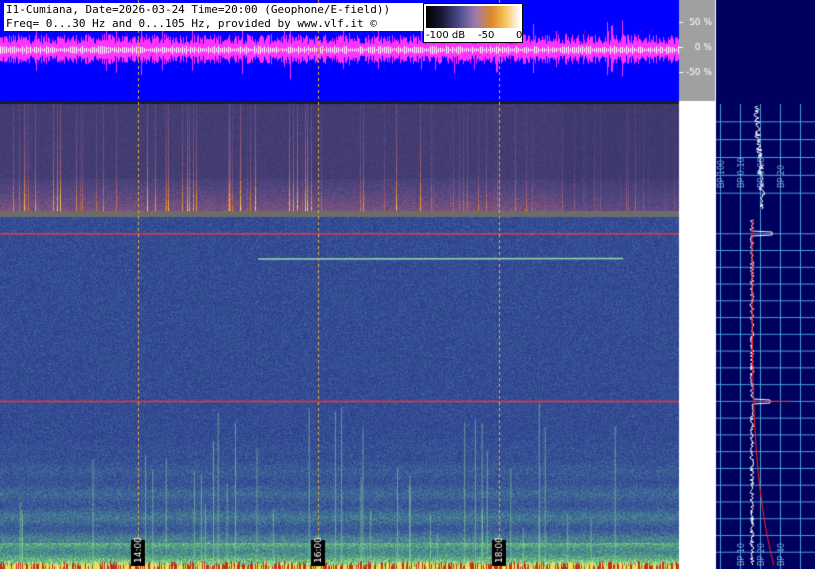 Image resolution: width=815 pixels, height=569 pixels. What do you see at coordinates (486, 35) in the screenshot?
I see `legend-label-mid: -50` at bounding box center [486, 35].